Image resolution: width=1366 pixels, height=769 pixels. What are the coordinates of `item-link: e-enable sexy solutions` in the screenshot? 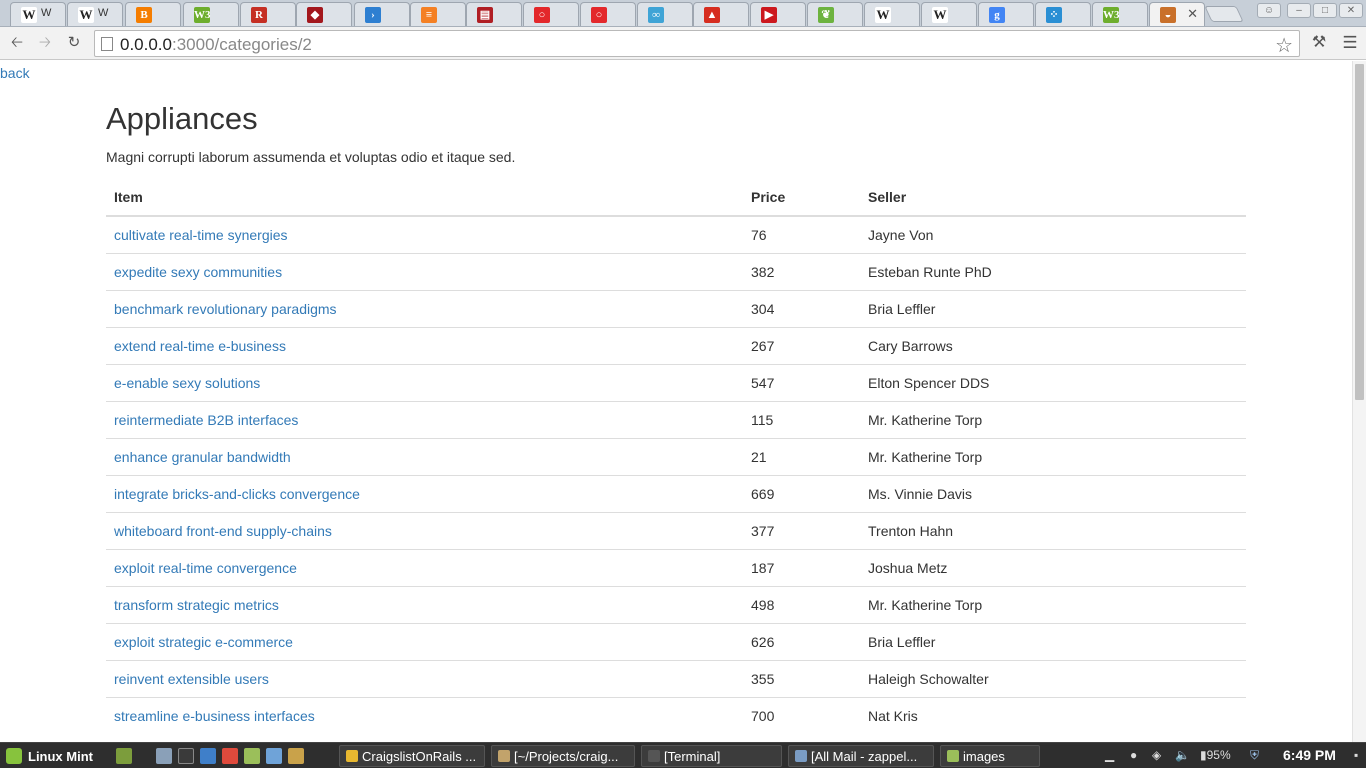 It's located at (187, 383).